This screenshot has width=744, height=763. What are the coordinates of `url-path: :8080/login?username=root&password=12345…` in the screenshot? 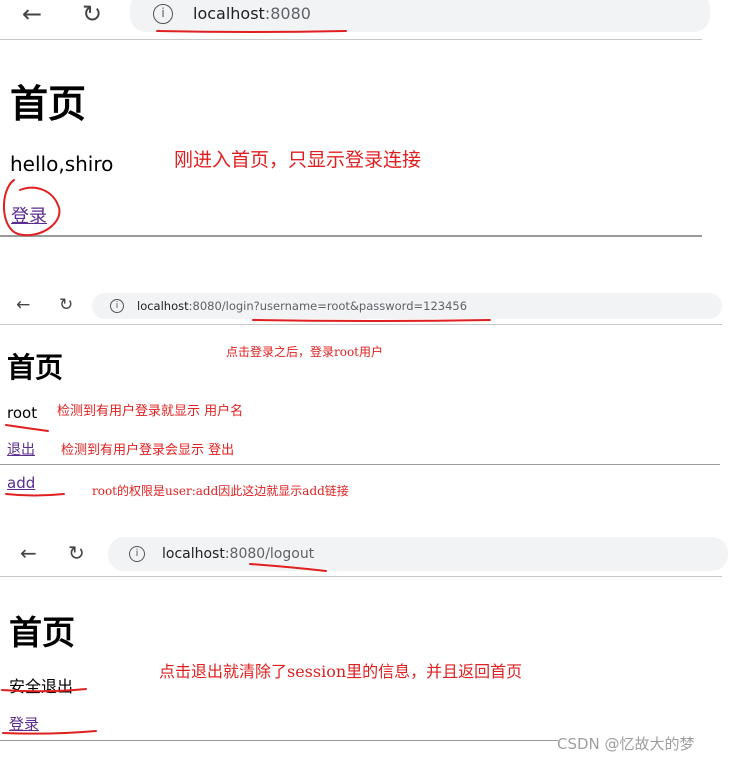 It's located at (328, 306).